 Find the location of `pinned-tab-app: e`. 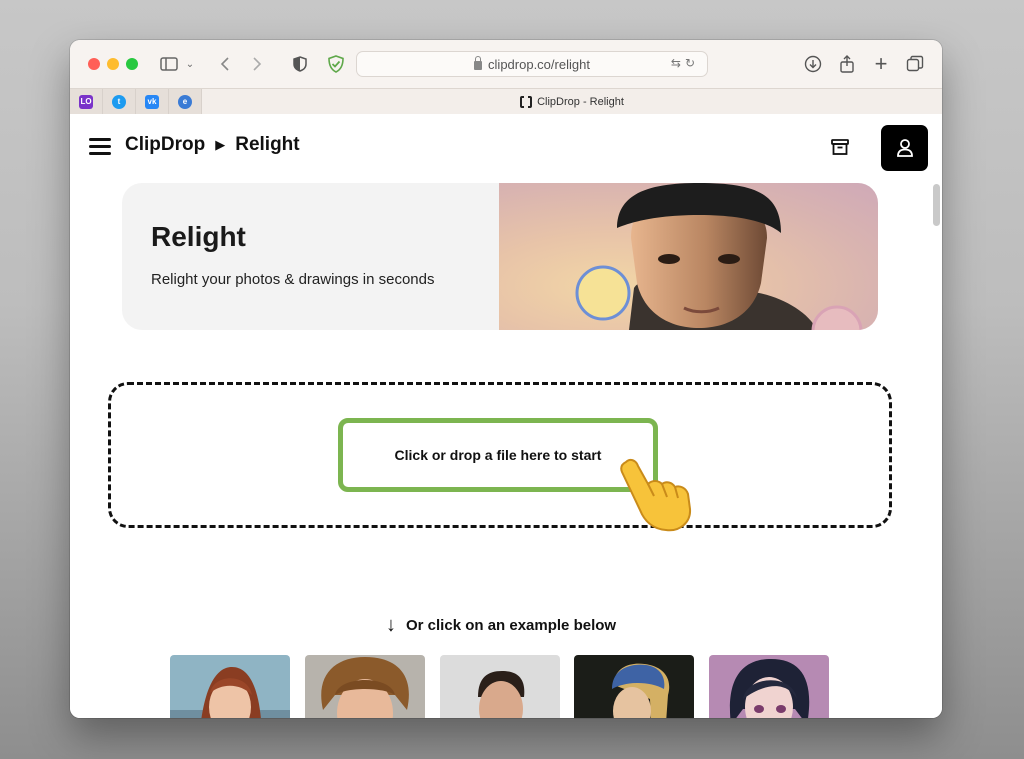

pinned-tab-app: e is located at coordinates (185, 101).